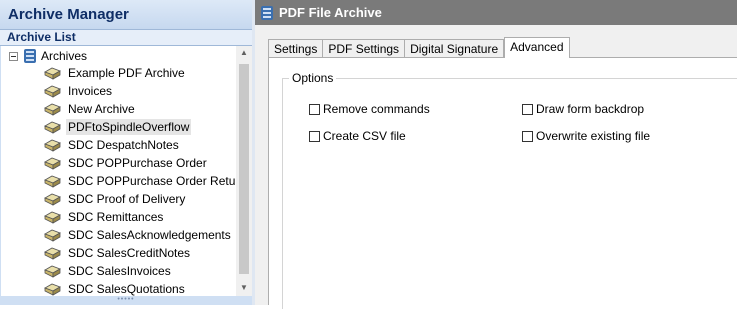 The width and height of the screenshot is (737, 309). Describe the element at coordinates (127, 199) in the screenshot. I see `tree-item-label: SDC Proof of Delivery` at that location.